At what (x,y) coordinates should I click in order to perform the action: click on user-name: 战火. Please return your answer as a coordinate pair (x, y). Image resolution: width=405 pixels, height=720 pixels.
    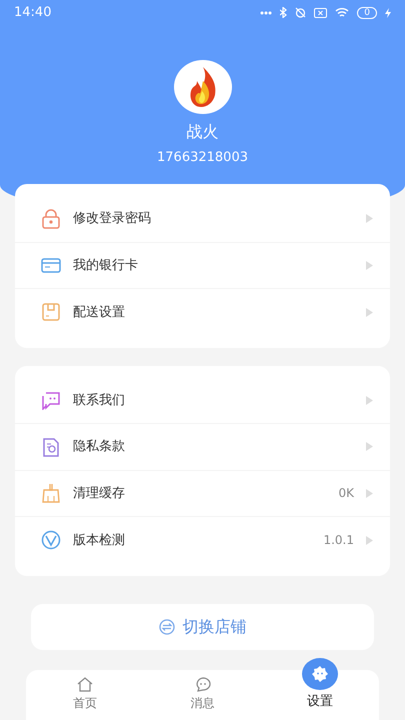
    Looking at the image, I should click on (203, 132).